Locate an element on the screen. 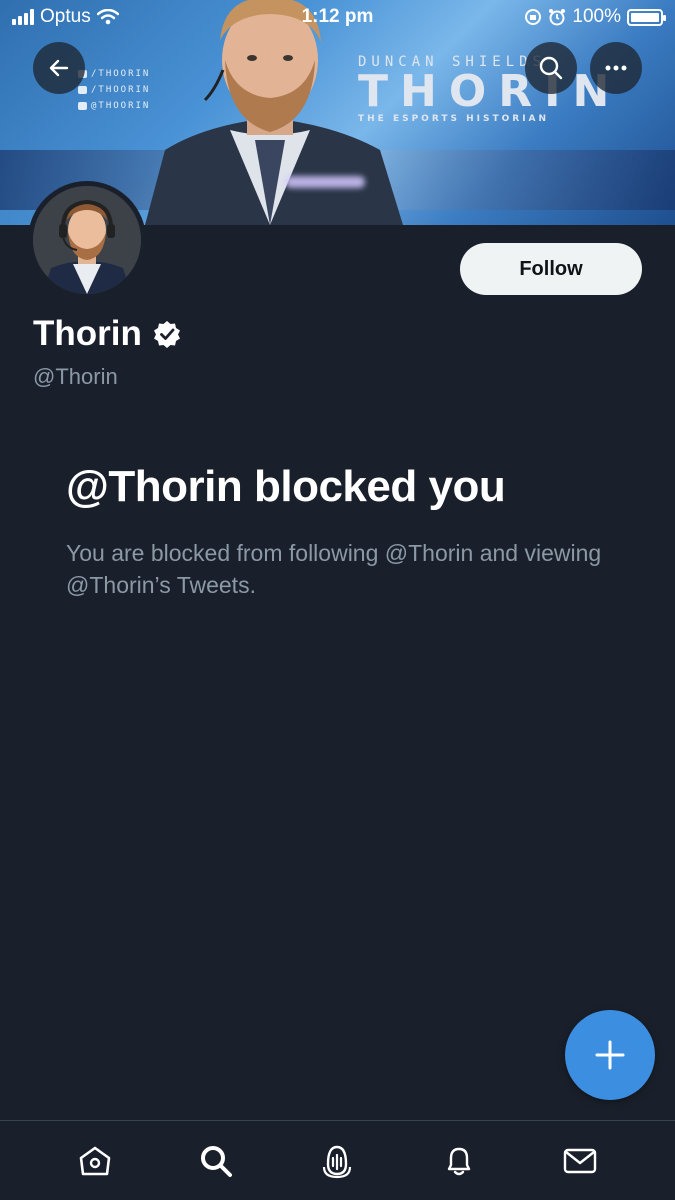  tab-home is located at coordinates (95, 1161).